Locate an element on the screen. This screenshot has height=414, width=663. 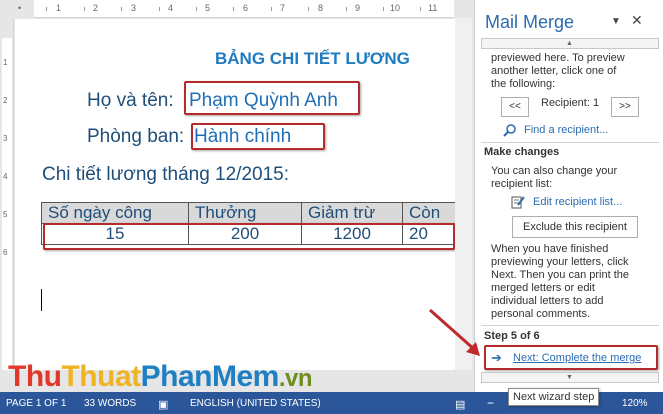
preview-text: another letter, click one of is located at coordinates (554, 71).